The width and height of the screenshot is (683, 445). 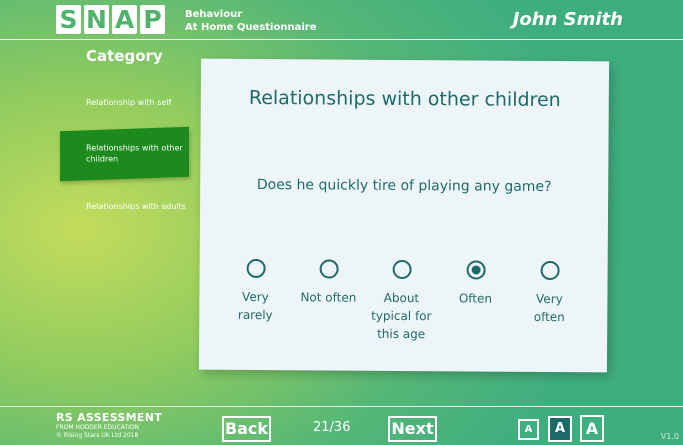 What do you see at coordinates (246, 429) in the screenshot?
I see `back-button: Back` at bounding box center [246, 429].